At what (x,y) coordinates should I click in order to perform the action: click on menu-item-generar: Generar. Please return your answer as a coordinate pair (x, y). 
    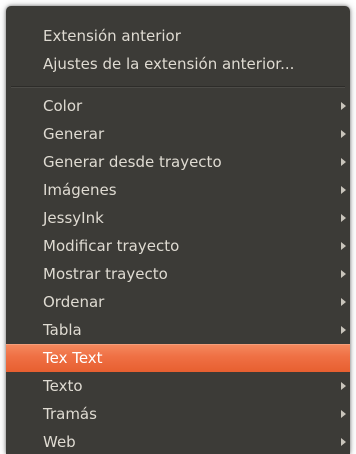
    Looking at the image, I should click on (178, 134).